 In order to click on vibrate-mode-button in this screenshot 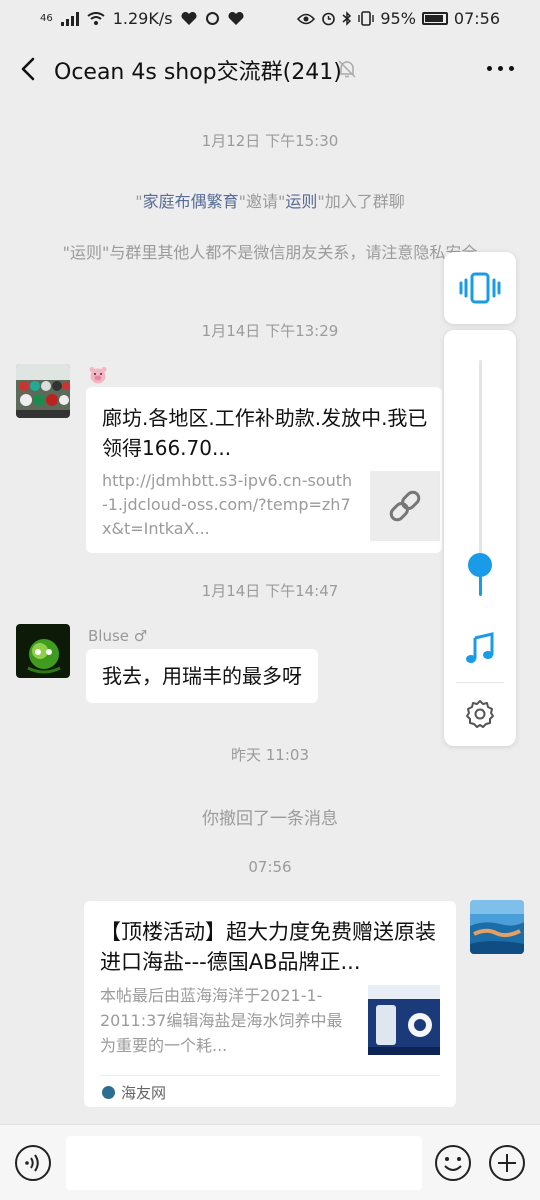, I will do `click(480, 288)`.